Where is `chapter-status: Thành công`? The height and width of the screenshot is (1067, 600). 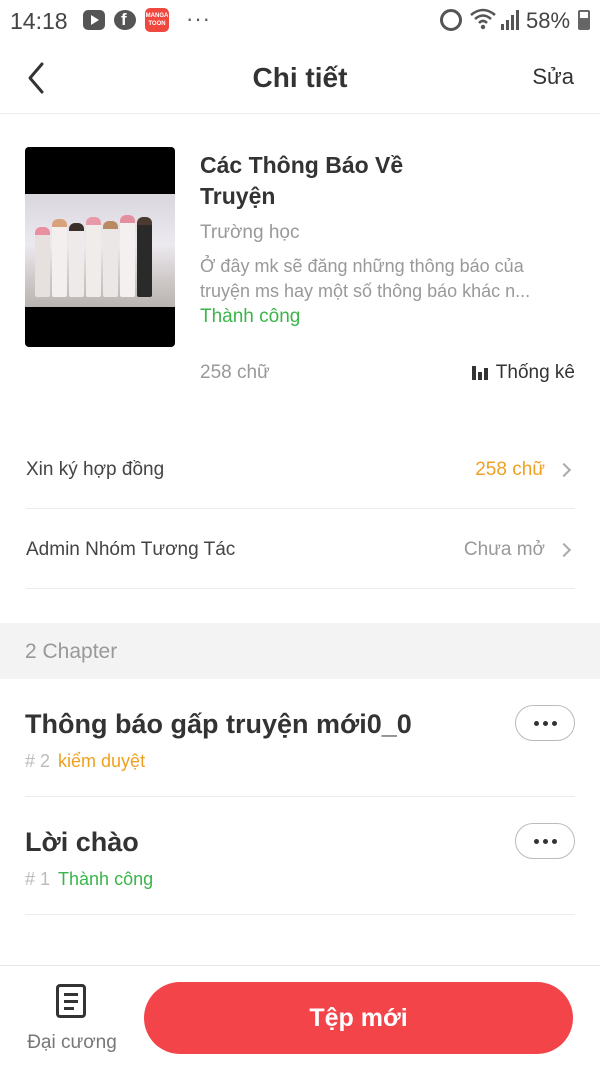
chapter-status: Thành công is located at coordinates (106, 879).